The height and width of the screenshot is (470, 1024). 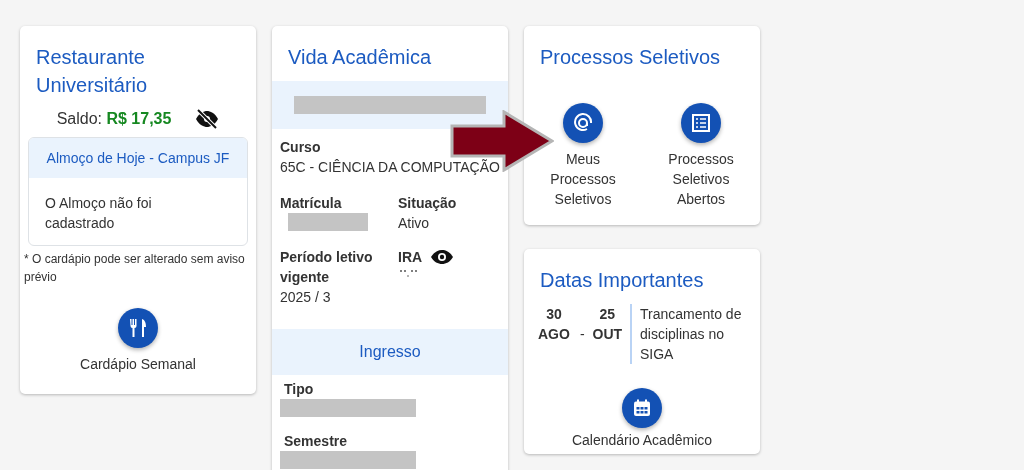 What do you see at coordinates (642, 440) in the screenshot?
I see `button-label: Calendário Acadêmico` at bounding box center [642, 440].